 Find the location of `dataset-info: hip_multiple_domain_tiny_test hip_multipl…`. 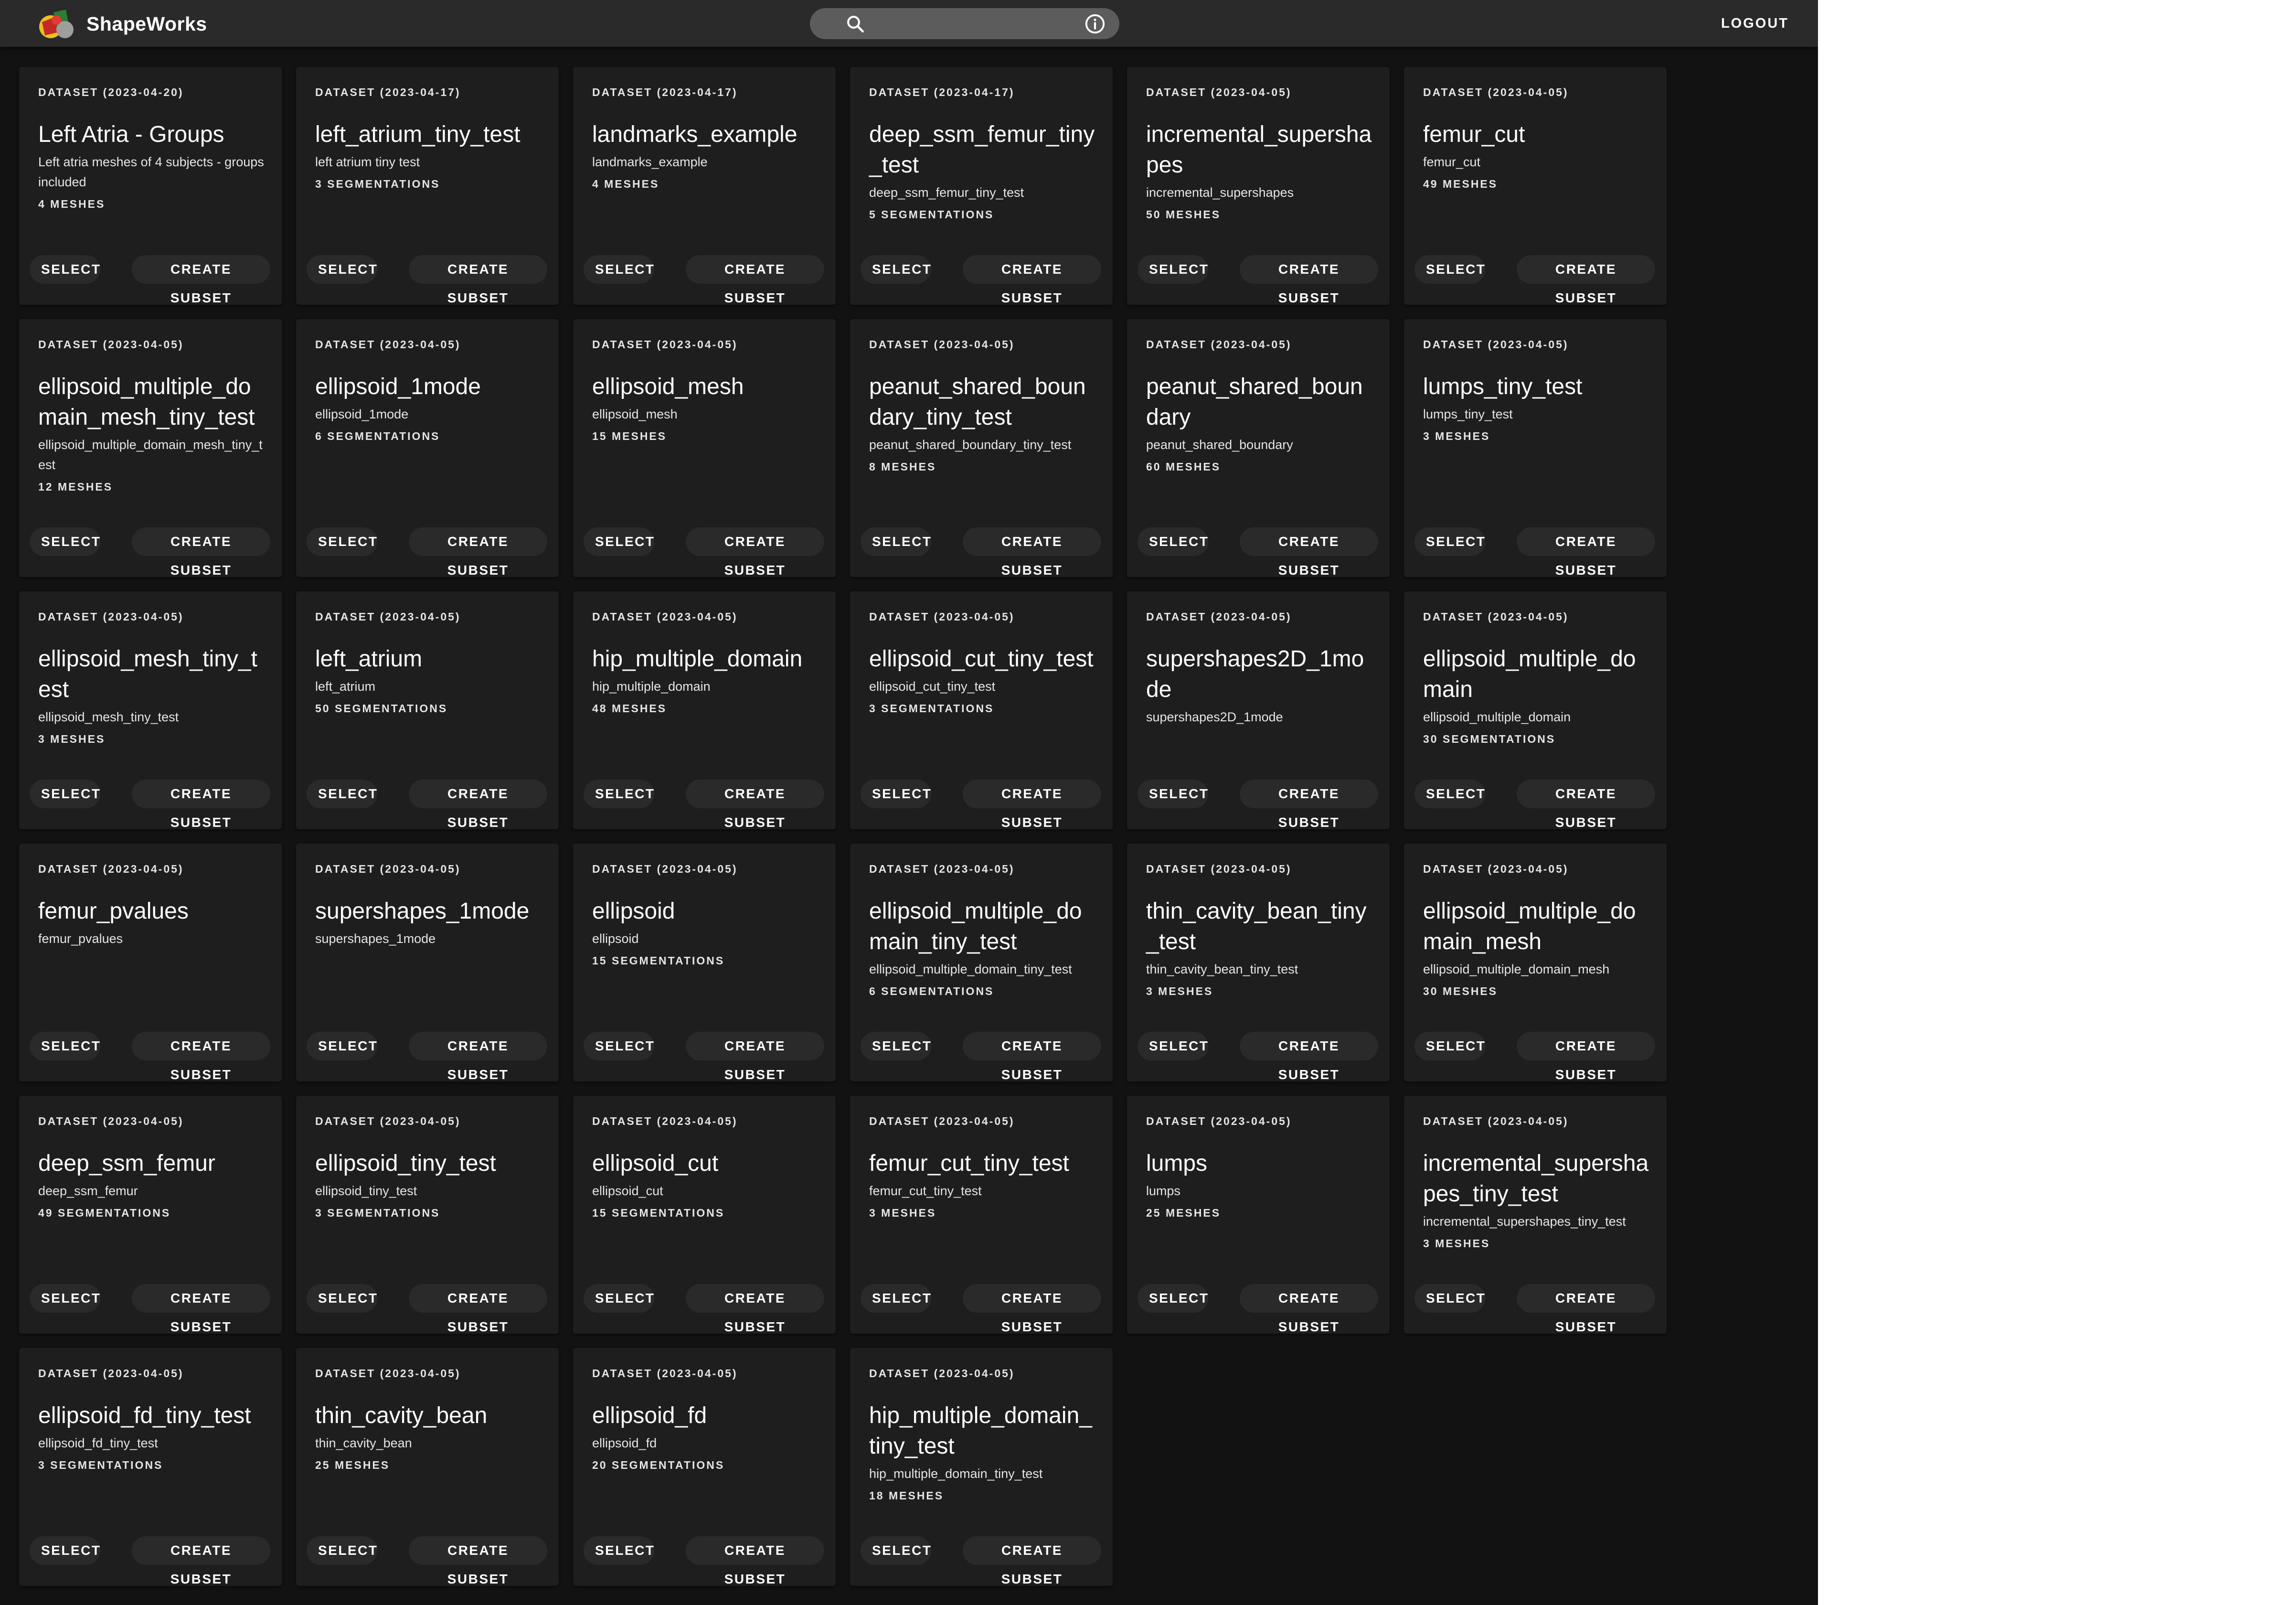

dataset-info: hip_multiple_domain_tiny_test hip_multipl… is located at coordinates (983, 1452).